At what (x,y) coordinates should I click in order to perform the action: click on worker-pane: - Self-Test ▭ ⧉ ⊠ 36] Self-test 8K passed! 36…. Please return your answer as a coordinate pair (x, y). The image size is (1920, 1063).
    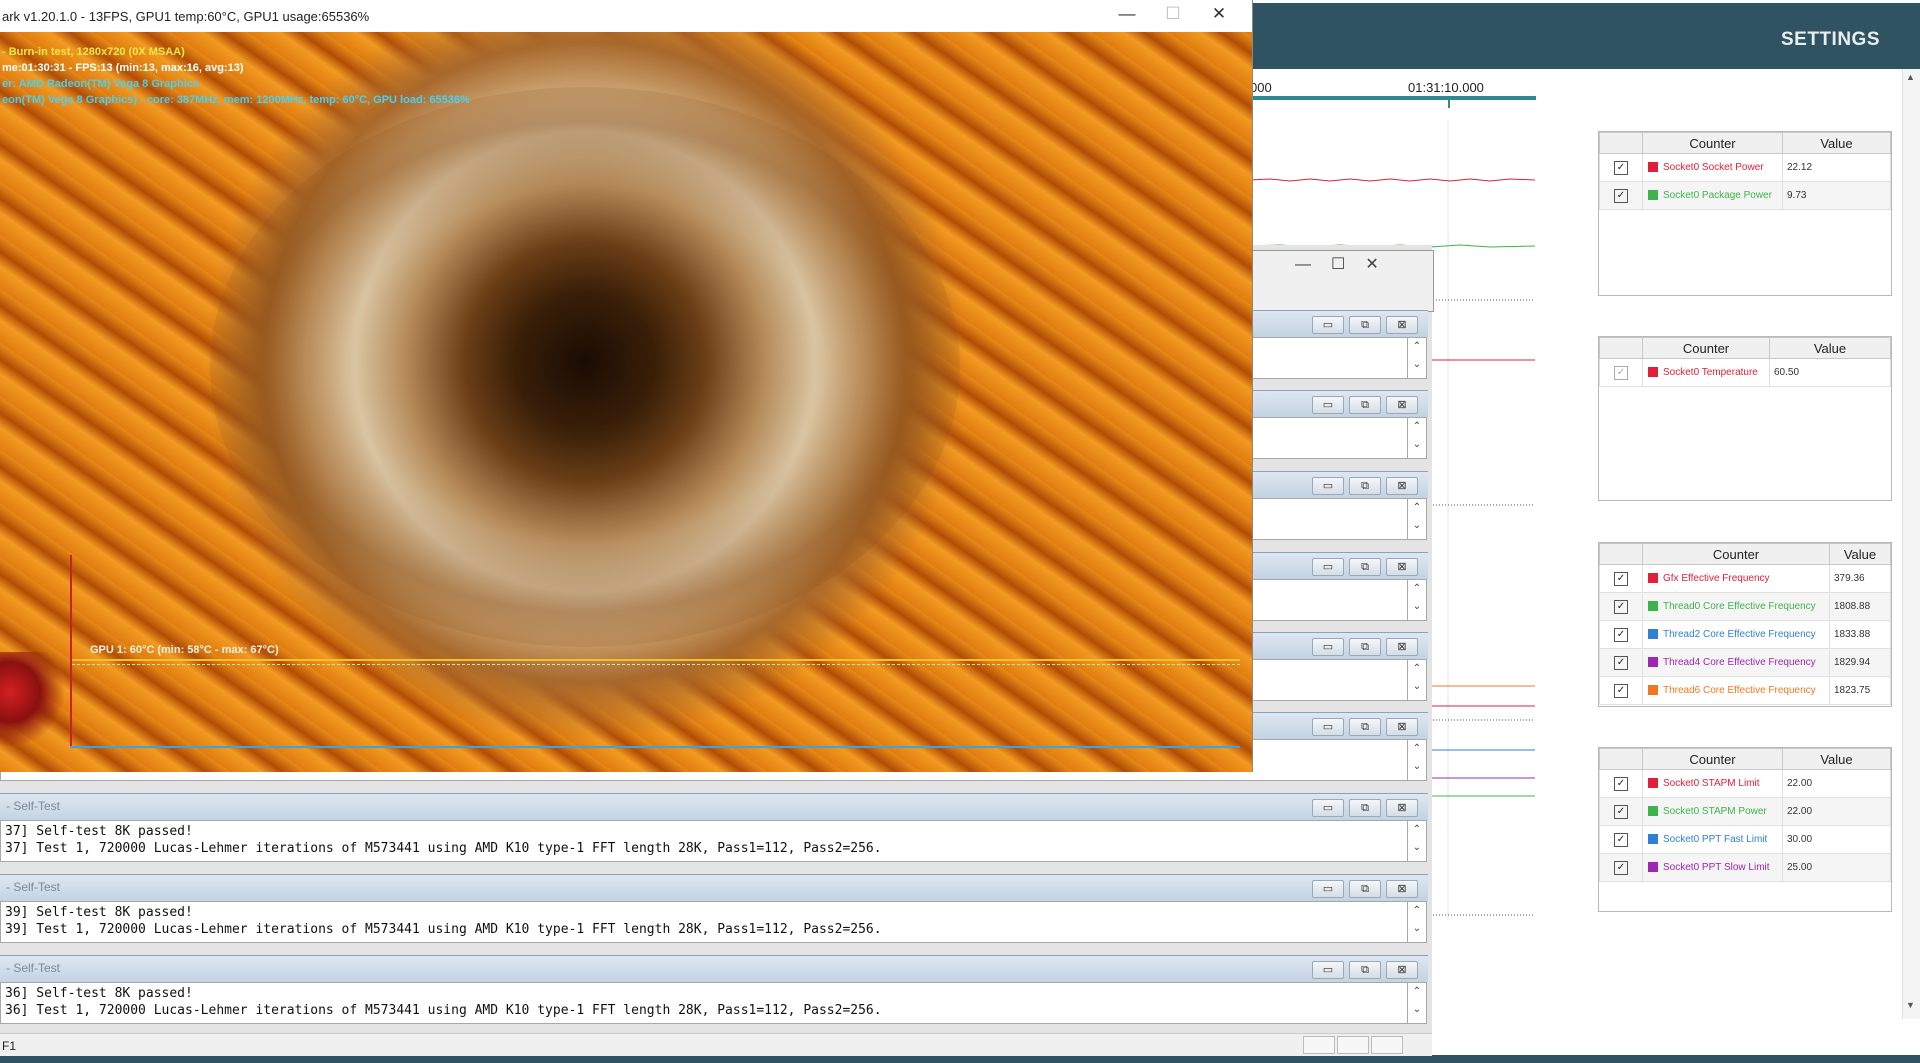
    Looking at the image, I should click on (714, 995).